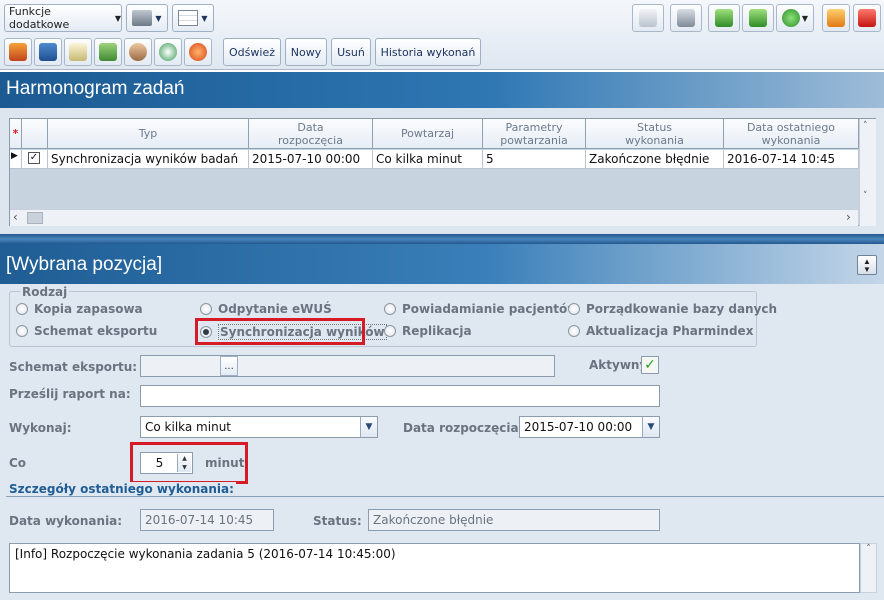 This screenshot has width=884, height=600. Describe the element at coordinates (428, 52) in the screenshot. I see `history-button: Historia wykonań` at that location.